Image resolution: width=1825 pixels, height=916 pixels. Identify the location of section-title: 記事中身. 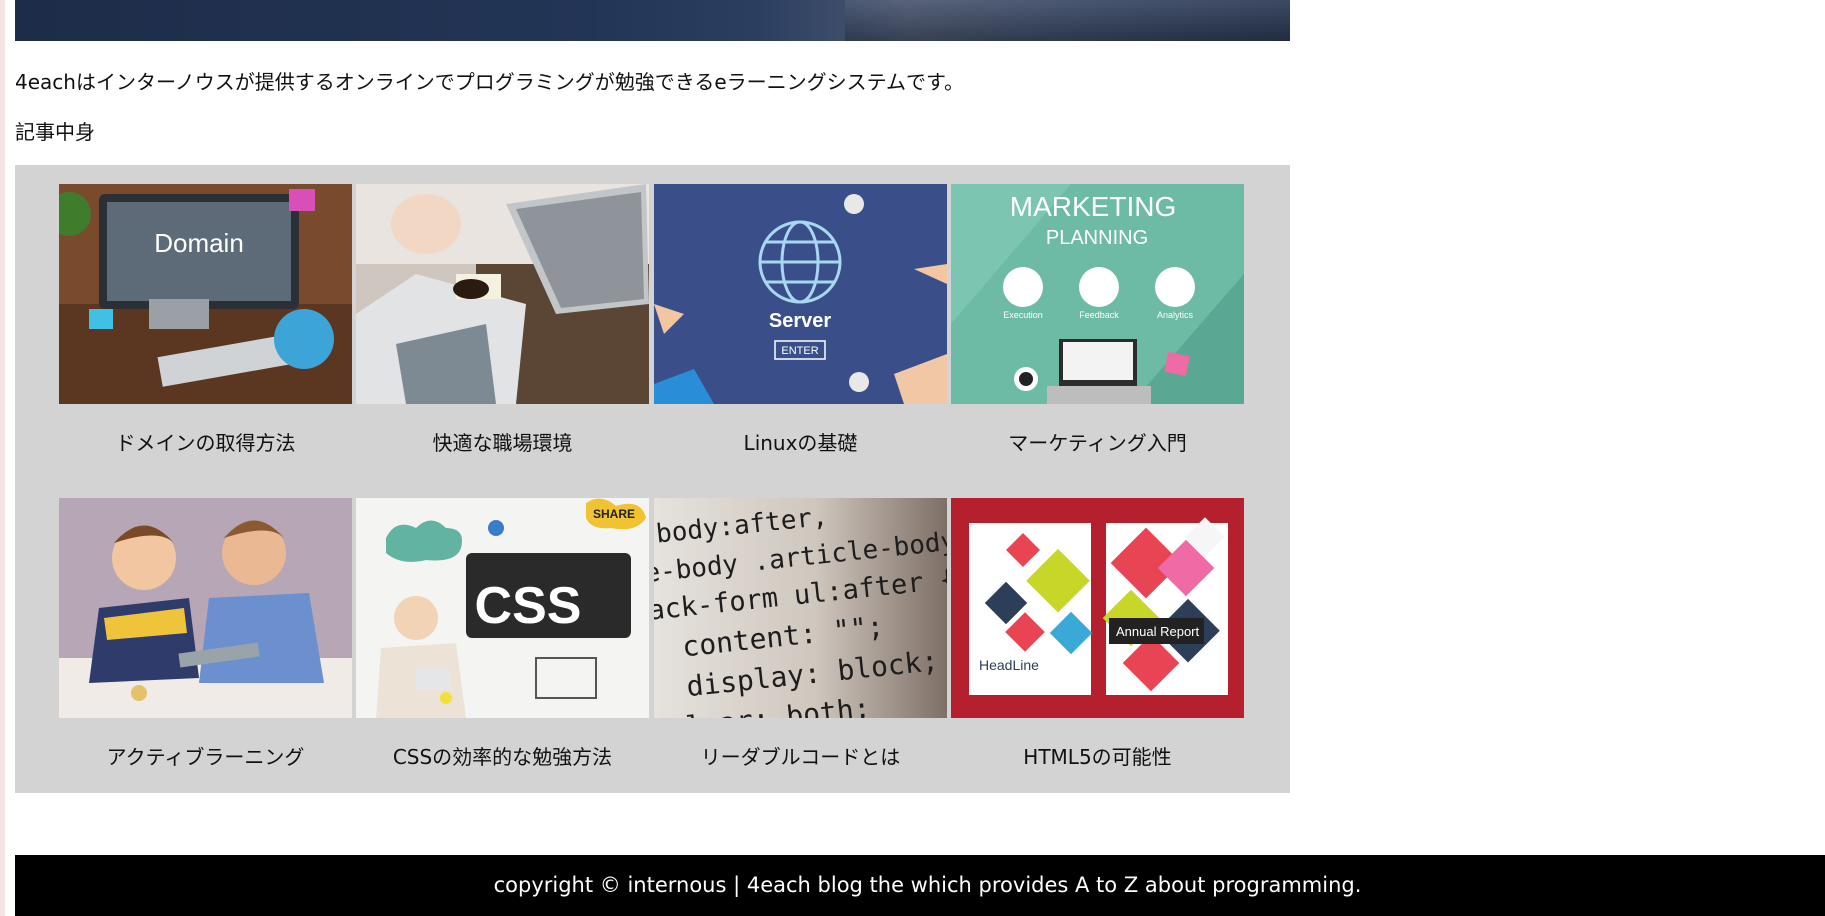
(55, 132).